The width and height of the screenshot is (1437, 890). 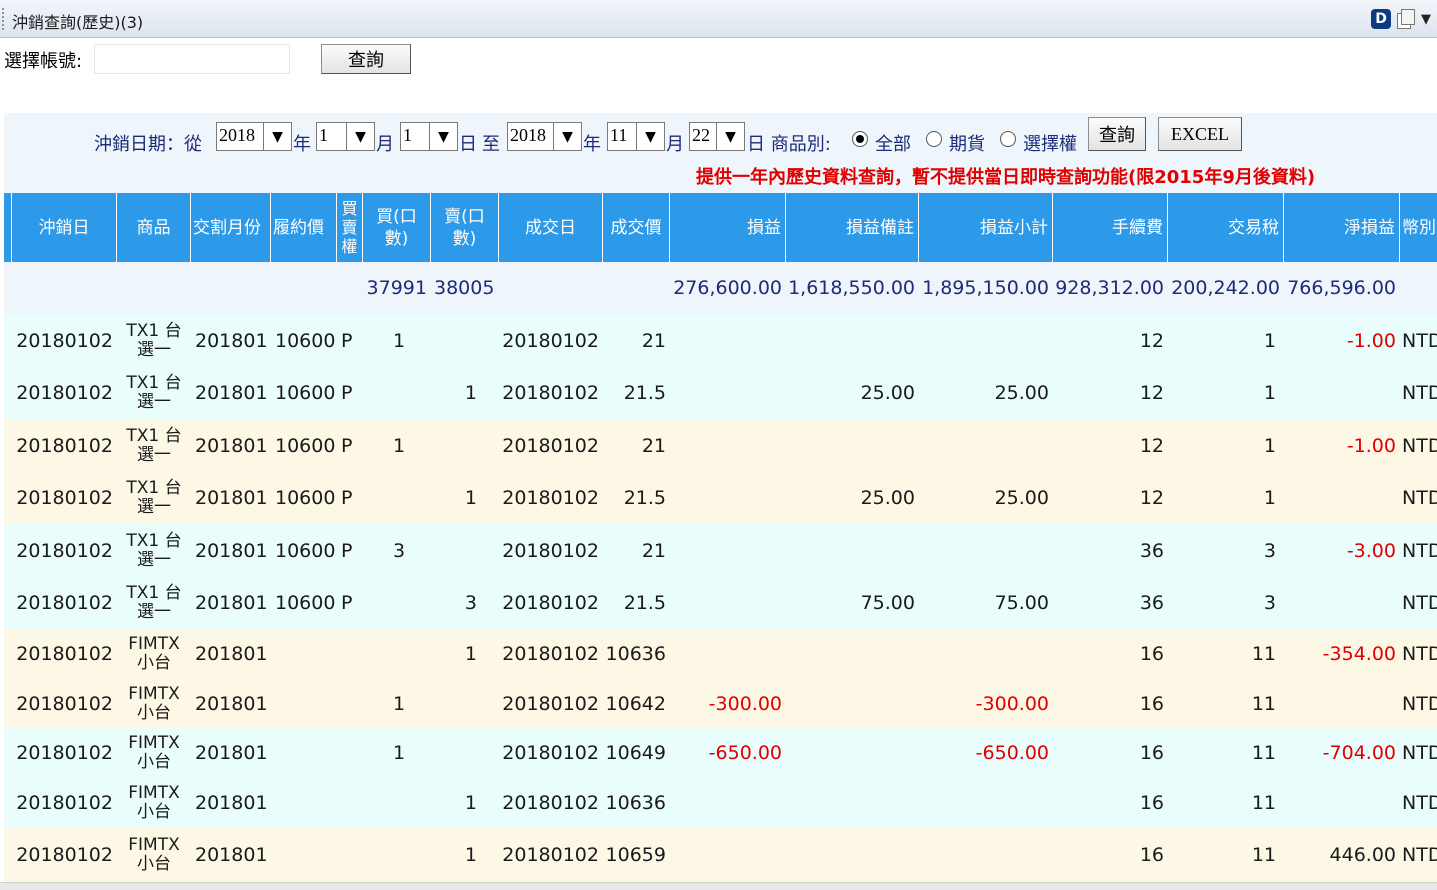 What do you see at coordinates (64, 227) in the screenshot?
I see `col-close-date: 沖銷日` at bounding box center [64, 227].